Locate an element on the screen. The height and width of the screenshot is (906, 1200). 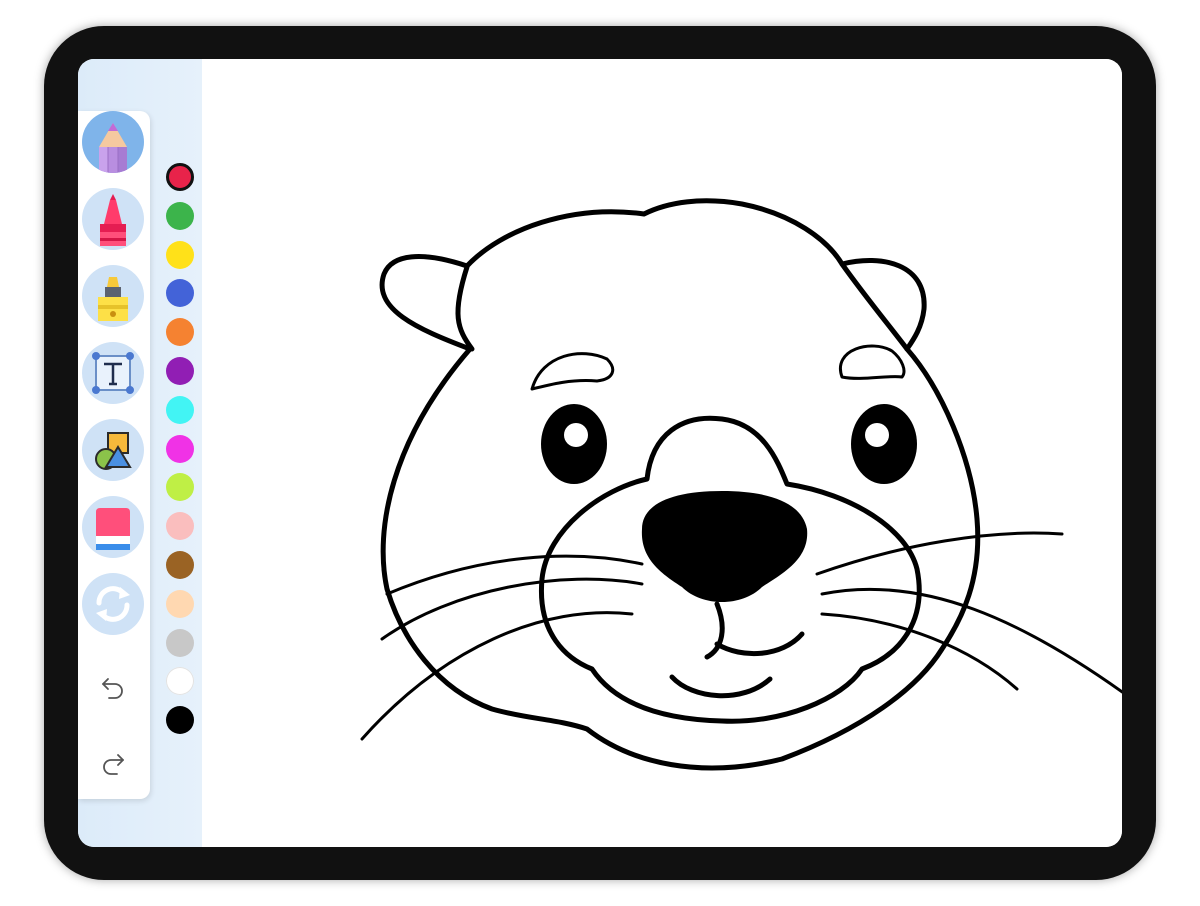
crayon-tool-button is located at coordinates (113, 219).